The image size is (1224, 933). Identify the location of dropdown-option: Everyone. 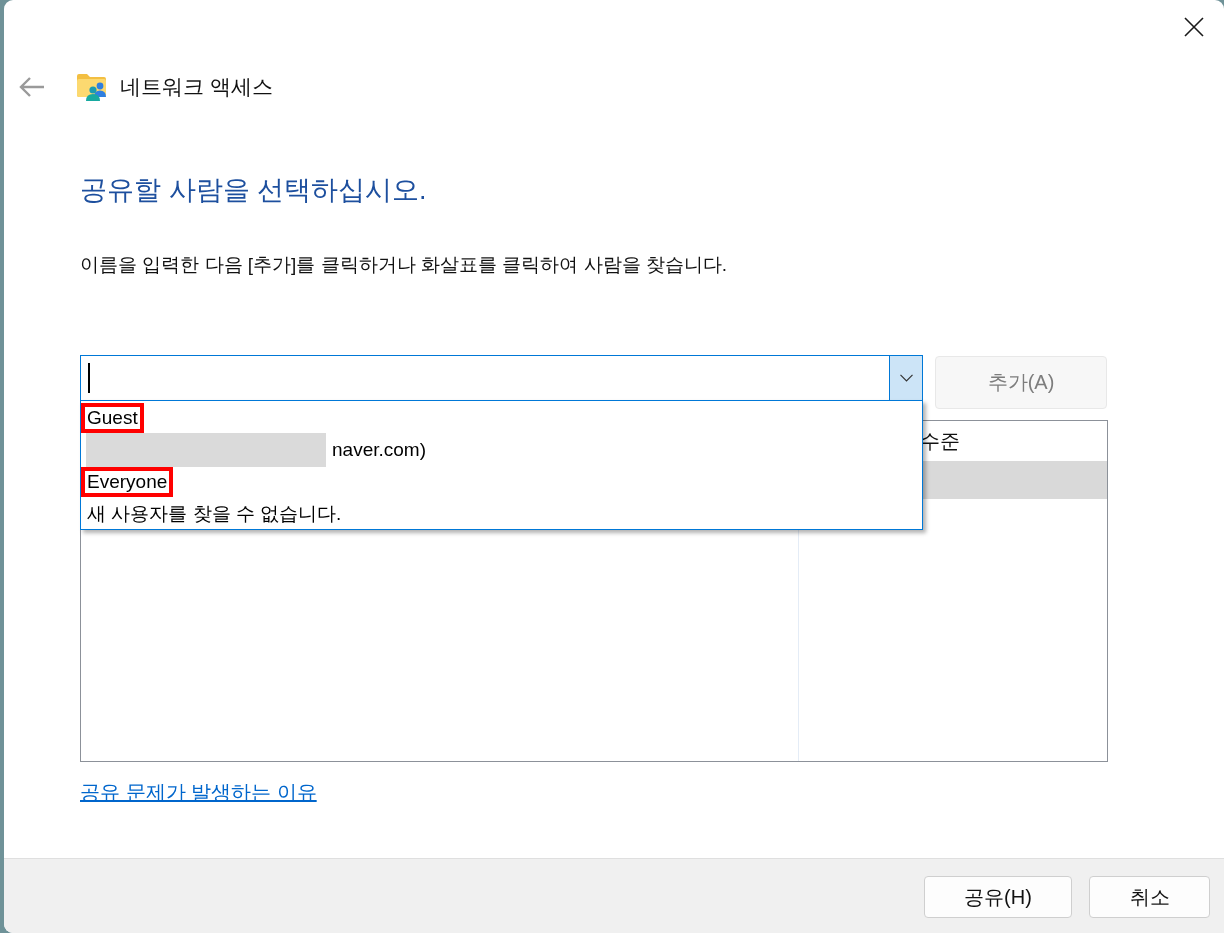
(127, 482).